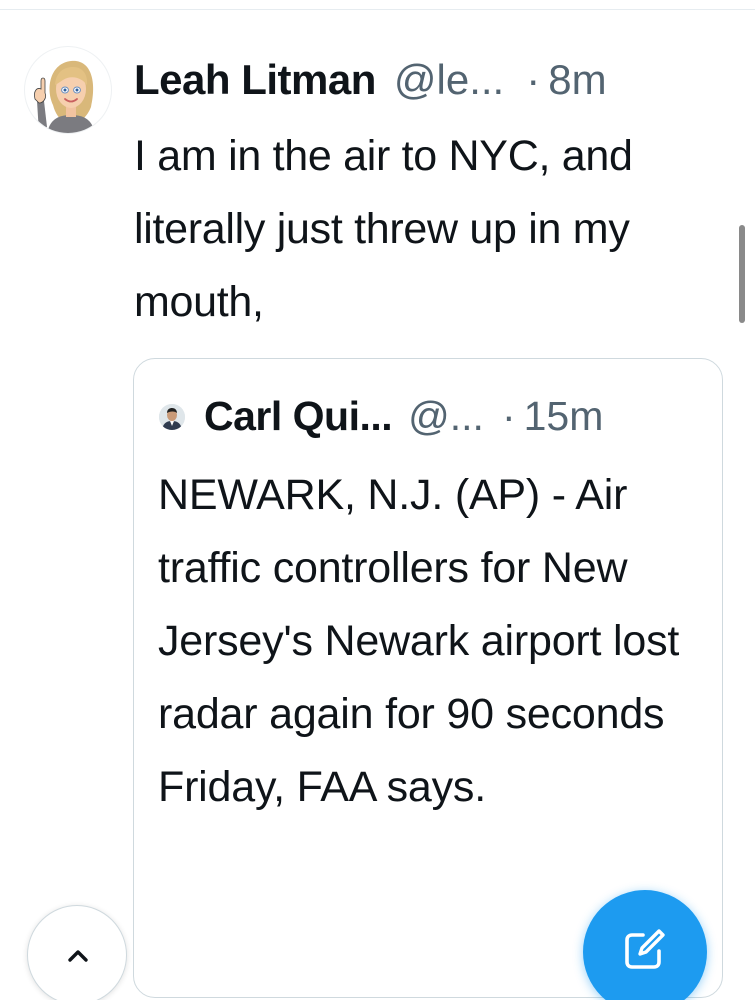  What do you see at coordinates (78, 956) in the screenshot?
I see `chevron-up-icon` at bounding box center [78, 956].